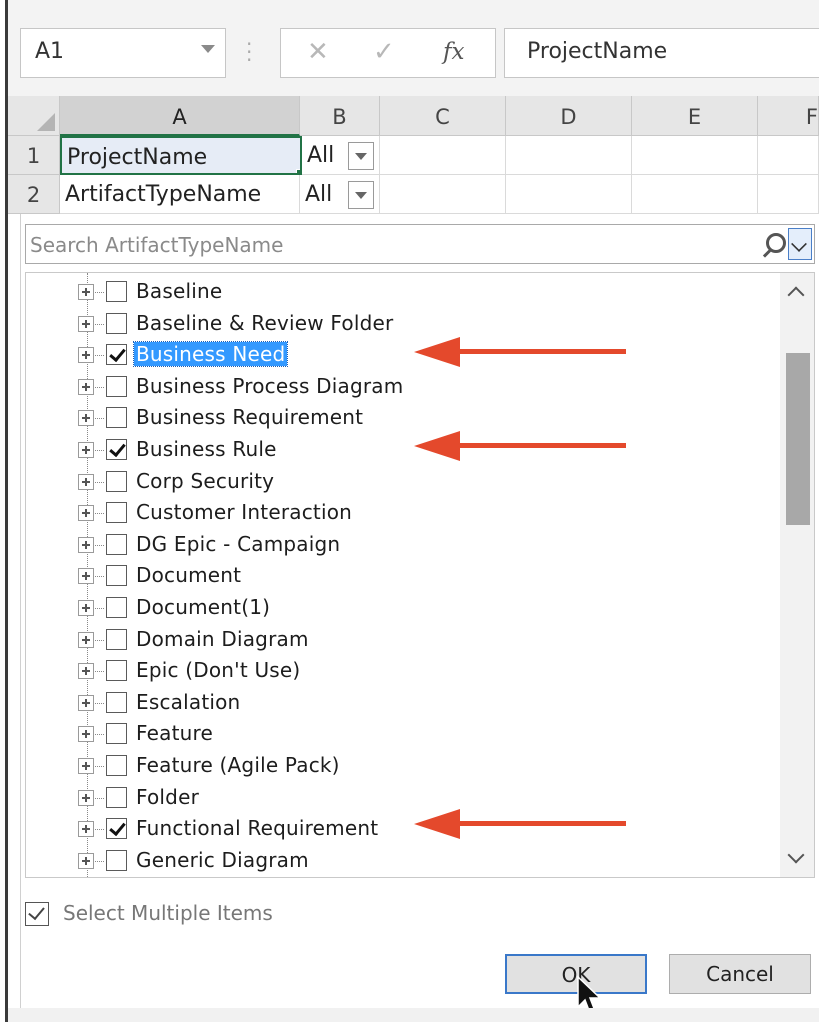 This screenshot has height=1022, width=819. I want to click on formula-value: ProjectName, so click(597, 51).